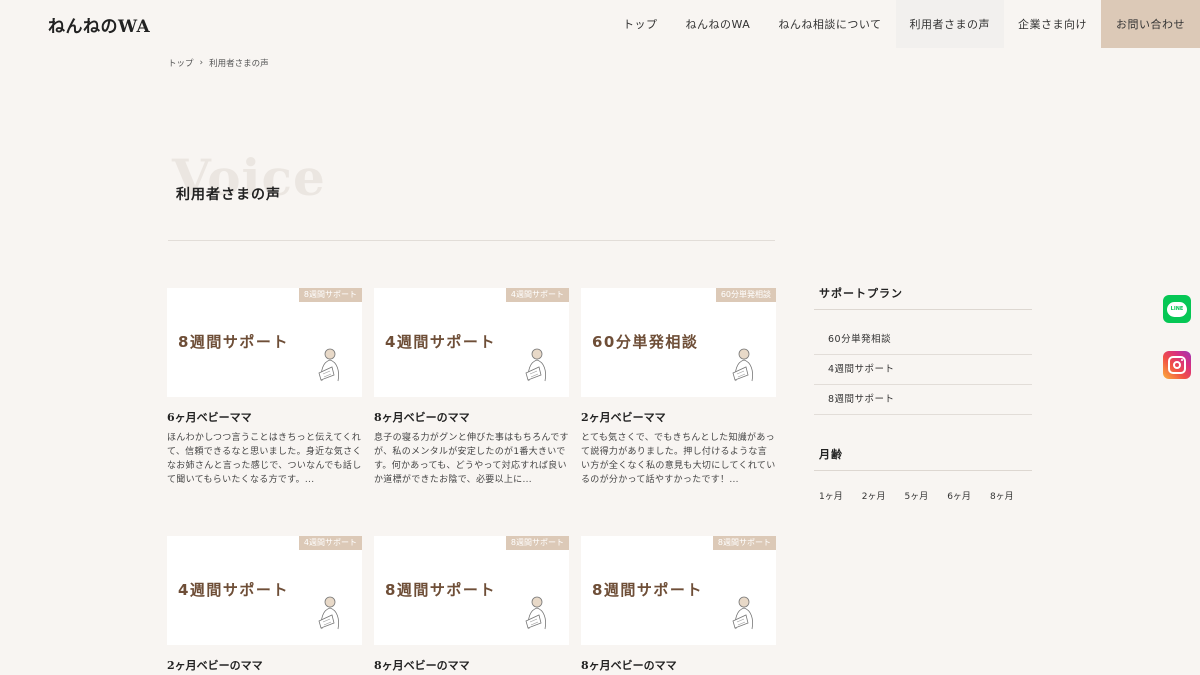  What do you see at coordinates (959, 495) in the screenshot?
I see `age-link: 6ヶ月` at bounding box center [959, 495].